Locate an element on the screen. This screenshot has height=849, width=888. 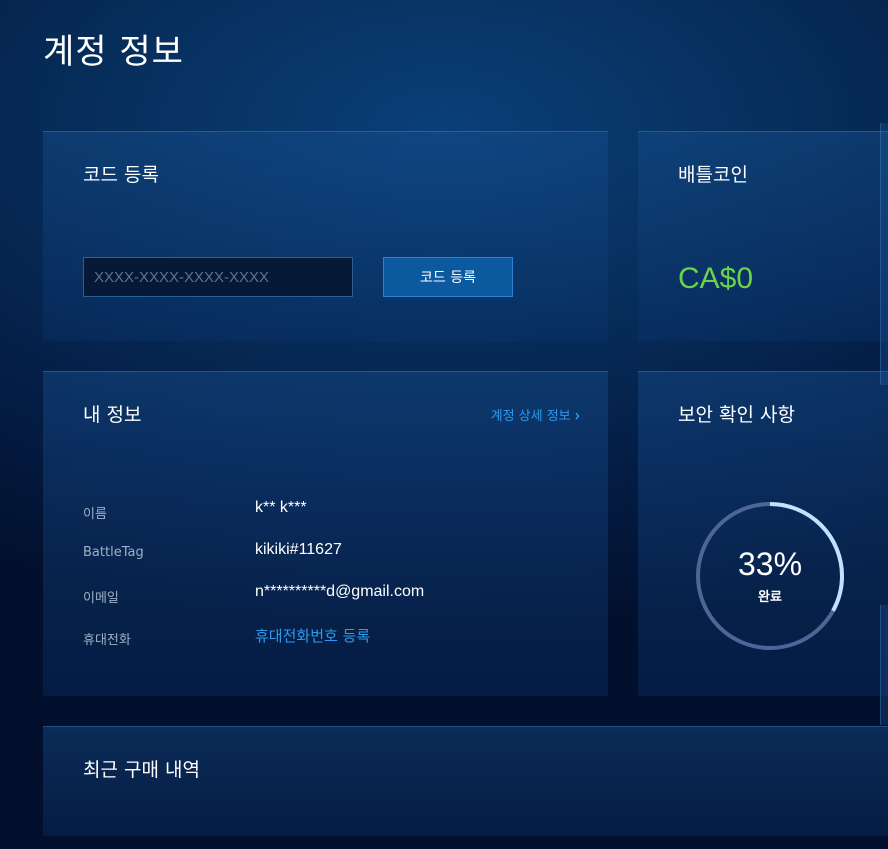
battletag-value: kikiki#11627 is located at coordinates (298, 549).